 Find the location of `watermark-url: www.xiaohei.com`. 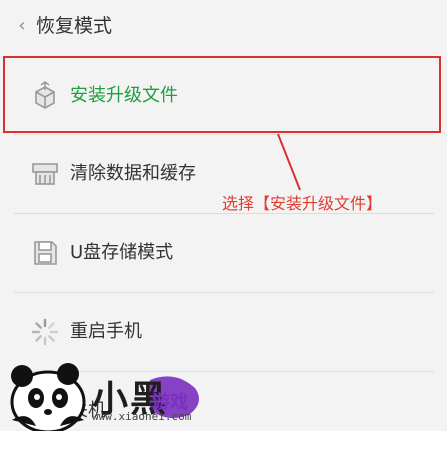

watermark-url: www.xiaohei.com is located at coordinates (142, 416).